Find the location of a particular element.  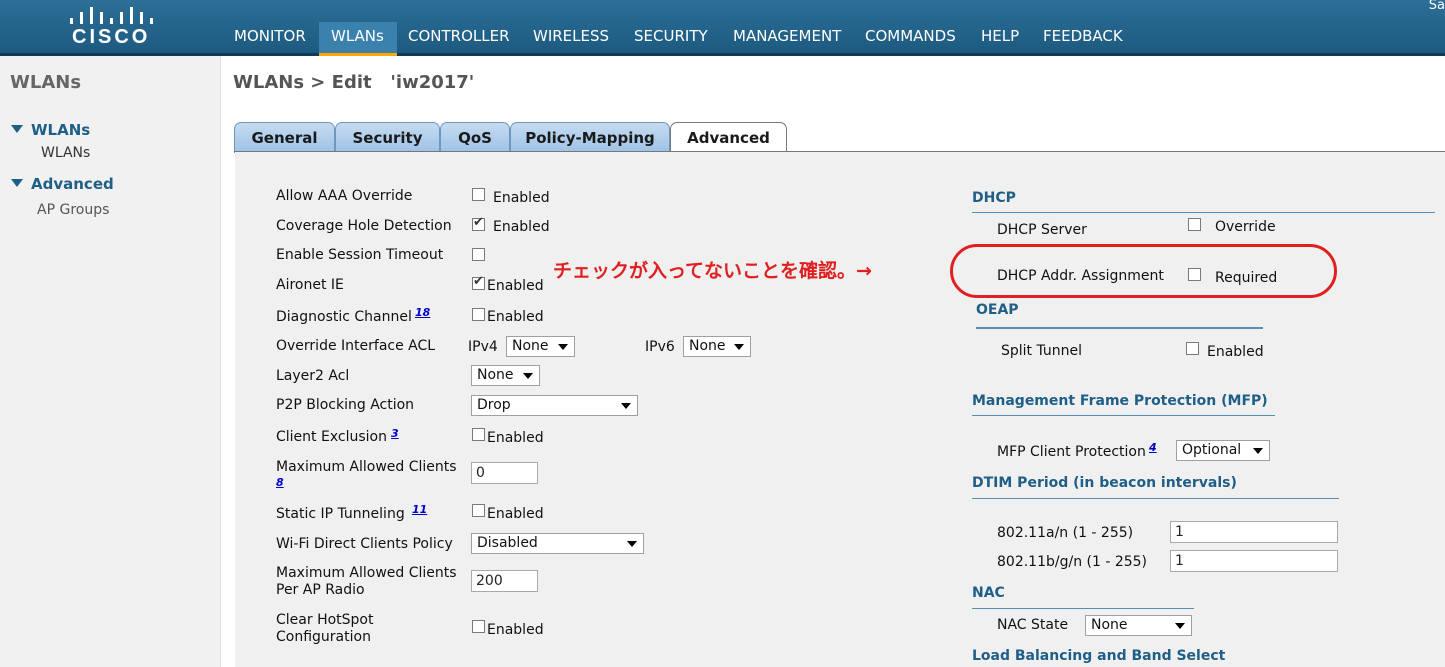

dhcp-addr-label: DHCP Addr. Assignment is located at coordinates (1080, 276).